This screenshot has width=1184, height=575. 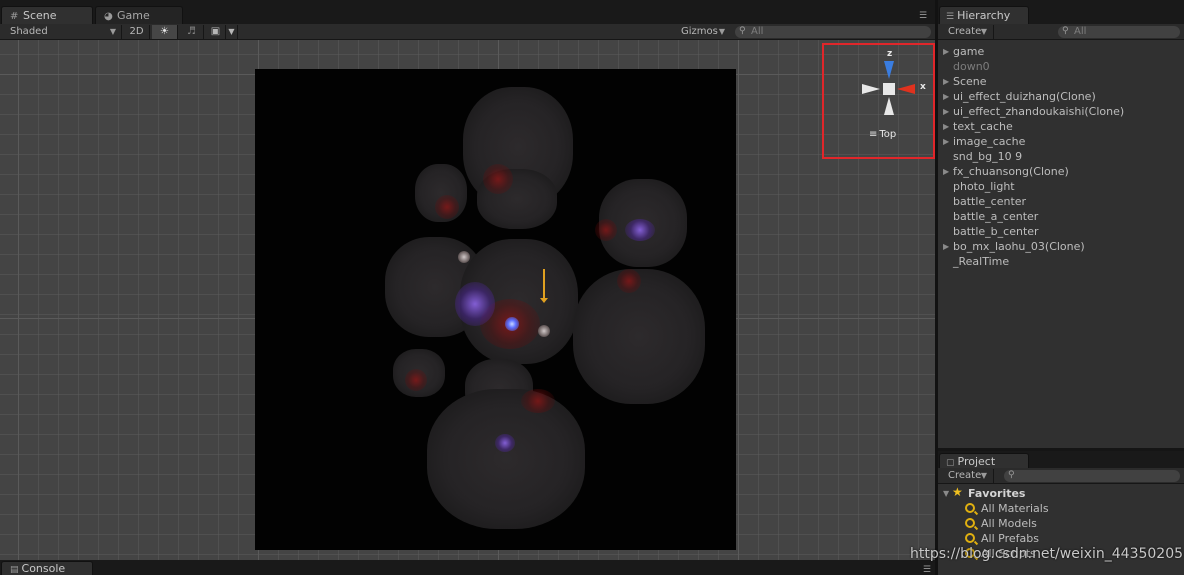 What do you see at coordinates (139, 15) in the screenshot?
I see `tab-game: ◕ Game` at bounding box center [139, 15].